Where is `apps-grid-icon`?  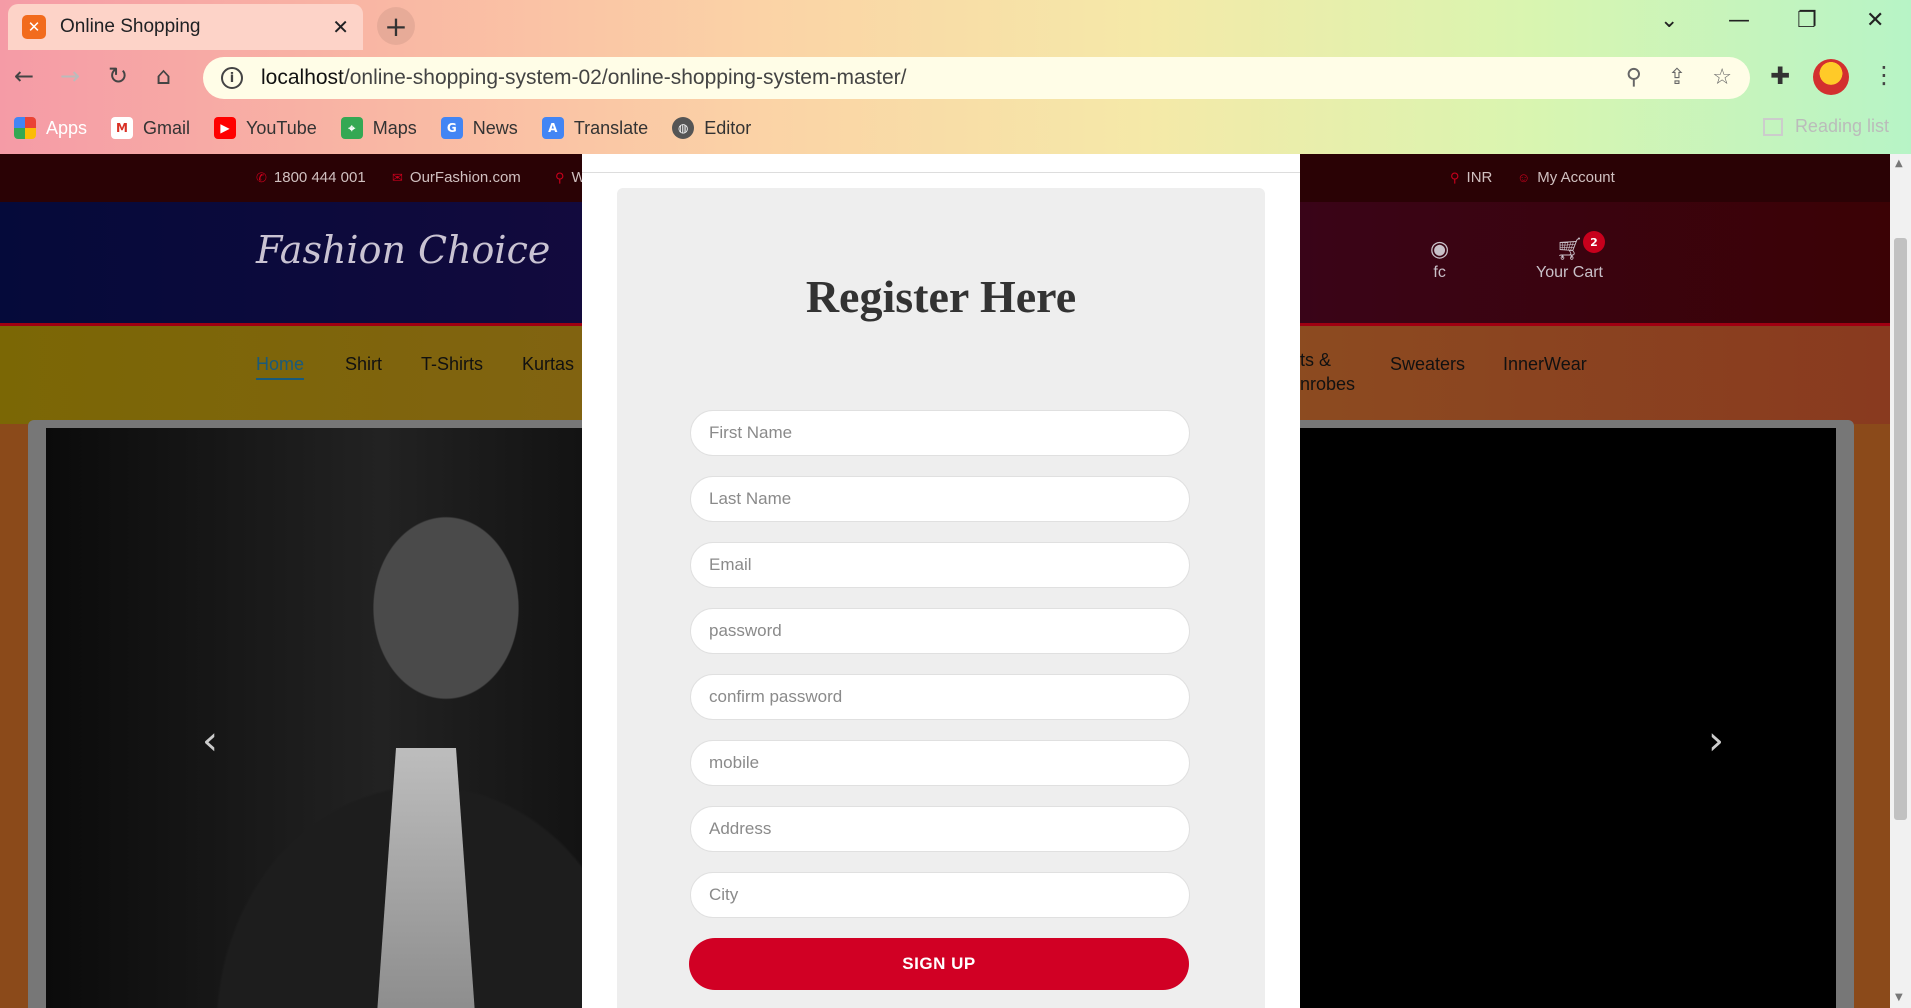 apps-grid-icon is located at coordinates (25, 128).